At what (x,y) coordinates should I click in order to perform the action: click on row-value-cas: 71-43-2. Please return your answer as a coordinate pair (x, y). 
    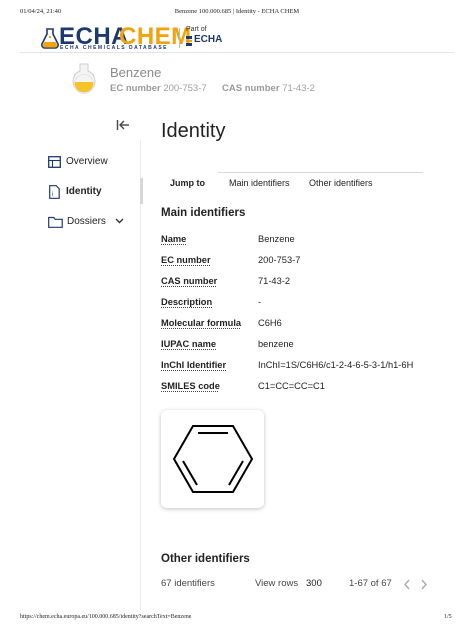
    Looking at the image, I should click on (274, 281).